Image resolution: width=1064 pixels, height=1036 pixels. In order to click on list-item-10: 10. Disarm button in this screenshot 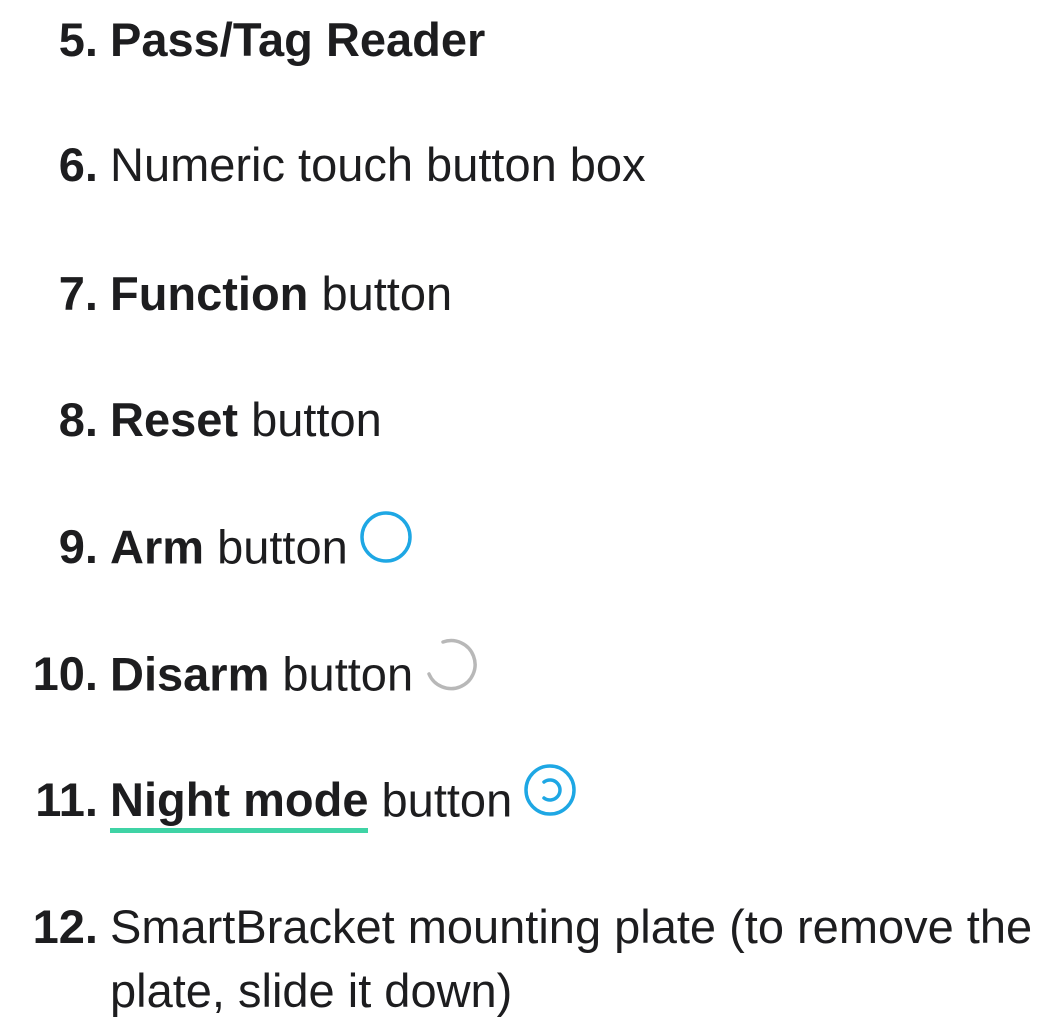, I will do `click(532, 676)`.